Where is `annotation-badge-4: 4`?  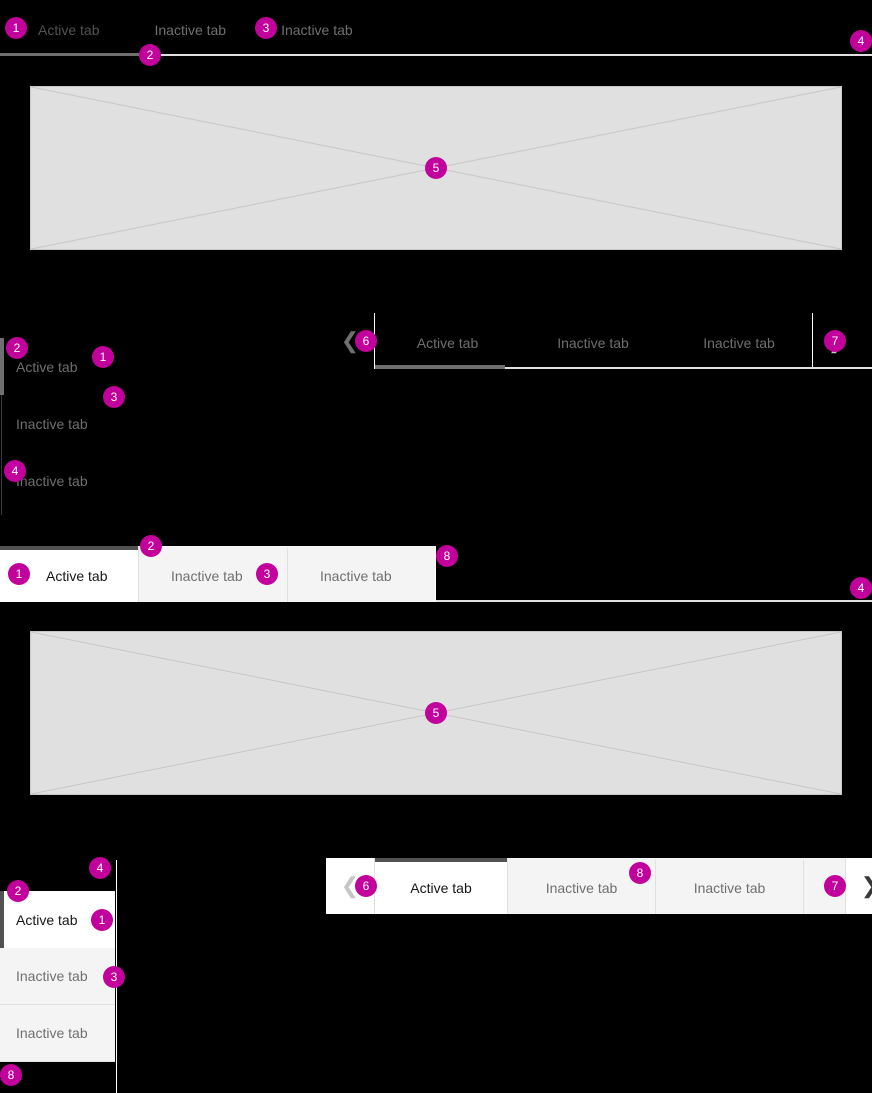 annotation-badge-4: 4 is located at coordinates (861, 41).